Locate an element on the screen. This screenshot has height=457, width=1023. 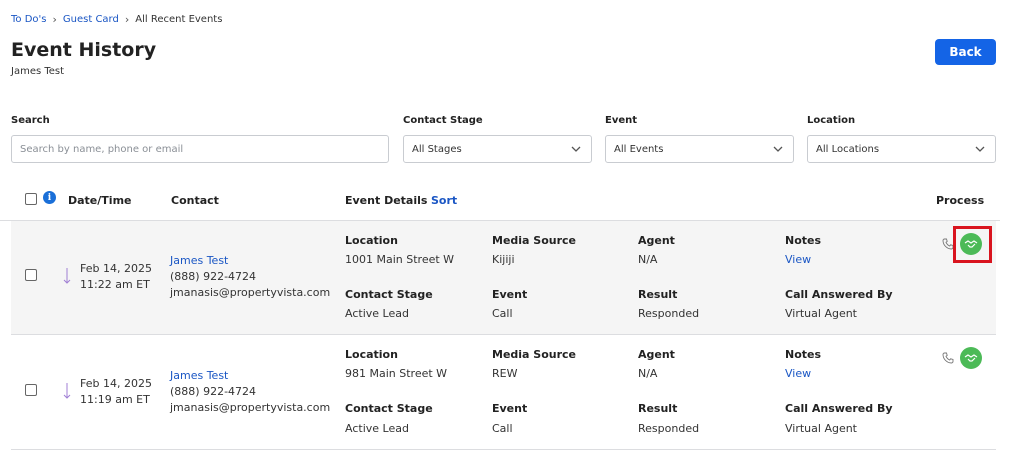
event-value: All Events is located at coordinates (639, 149).